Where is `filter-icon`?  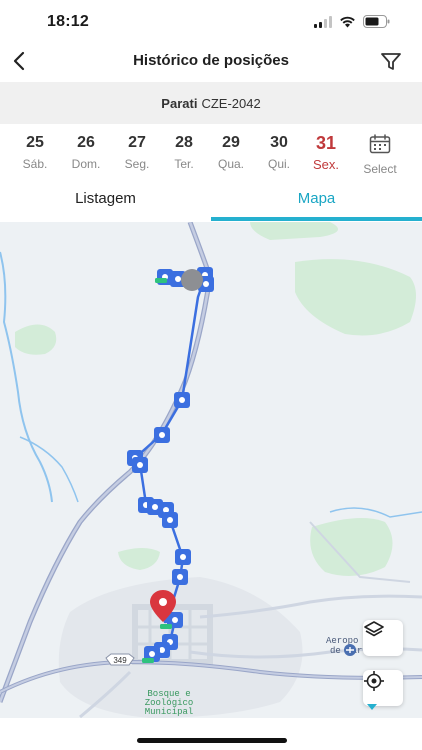
filter-icon is located at coordinates (391, 61).